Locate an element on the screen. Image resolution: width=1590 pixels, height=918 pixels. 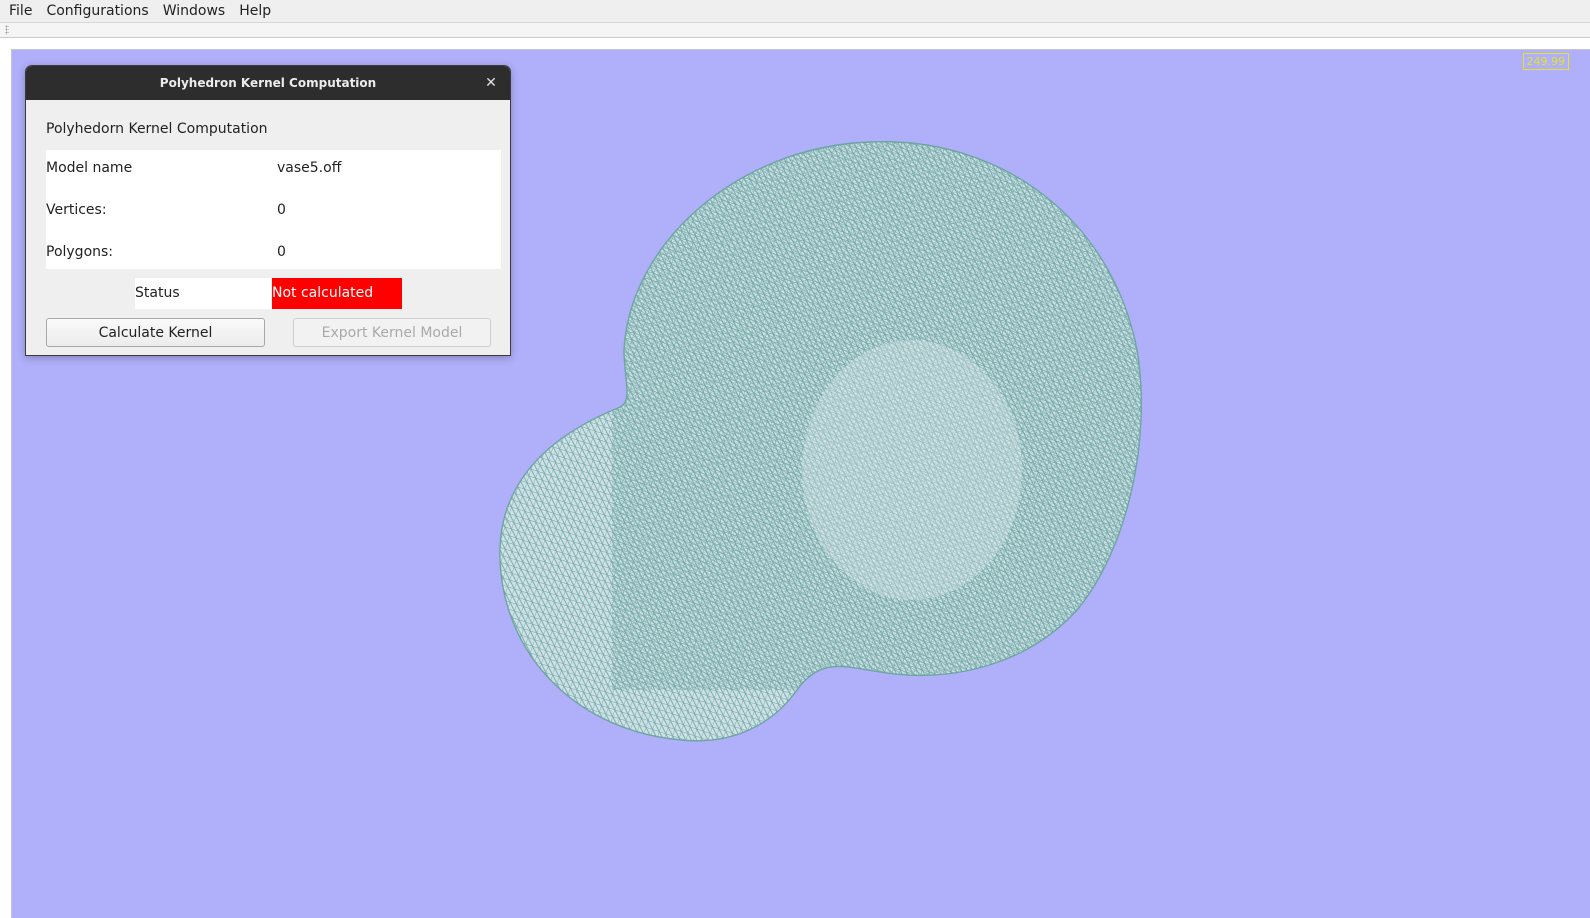
menu-windows: Windows is located at coordinates (194, 11).